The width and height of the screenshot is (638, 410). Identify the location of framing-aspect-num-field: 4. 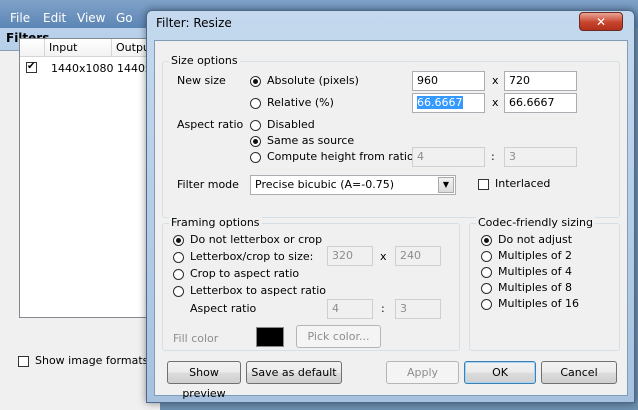
(350, 309).